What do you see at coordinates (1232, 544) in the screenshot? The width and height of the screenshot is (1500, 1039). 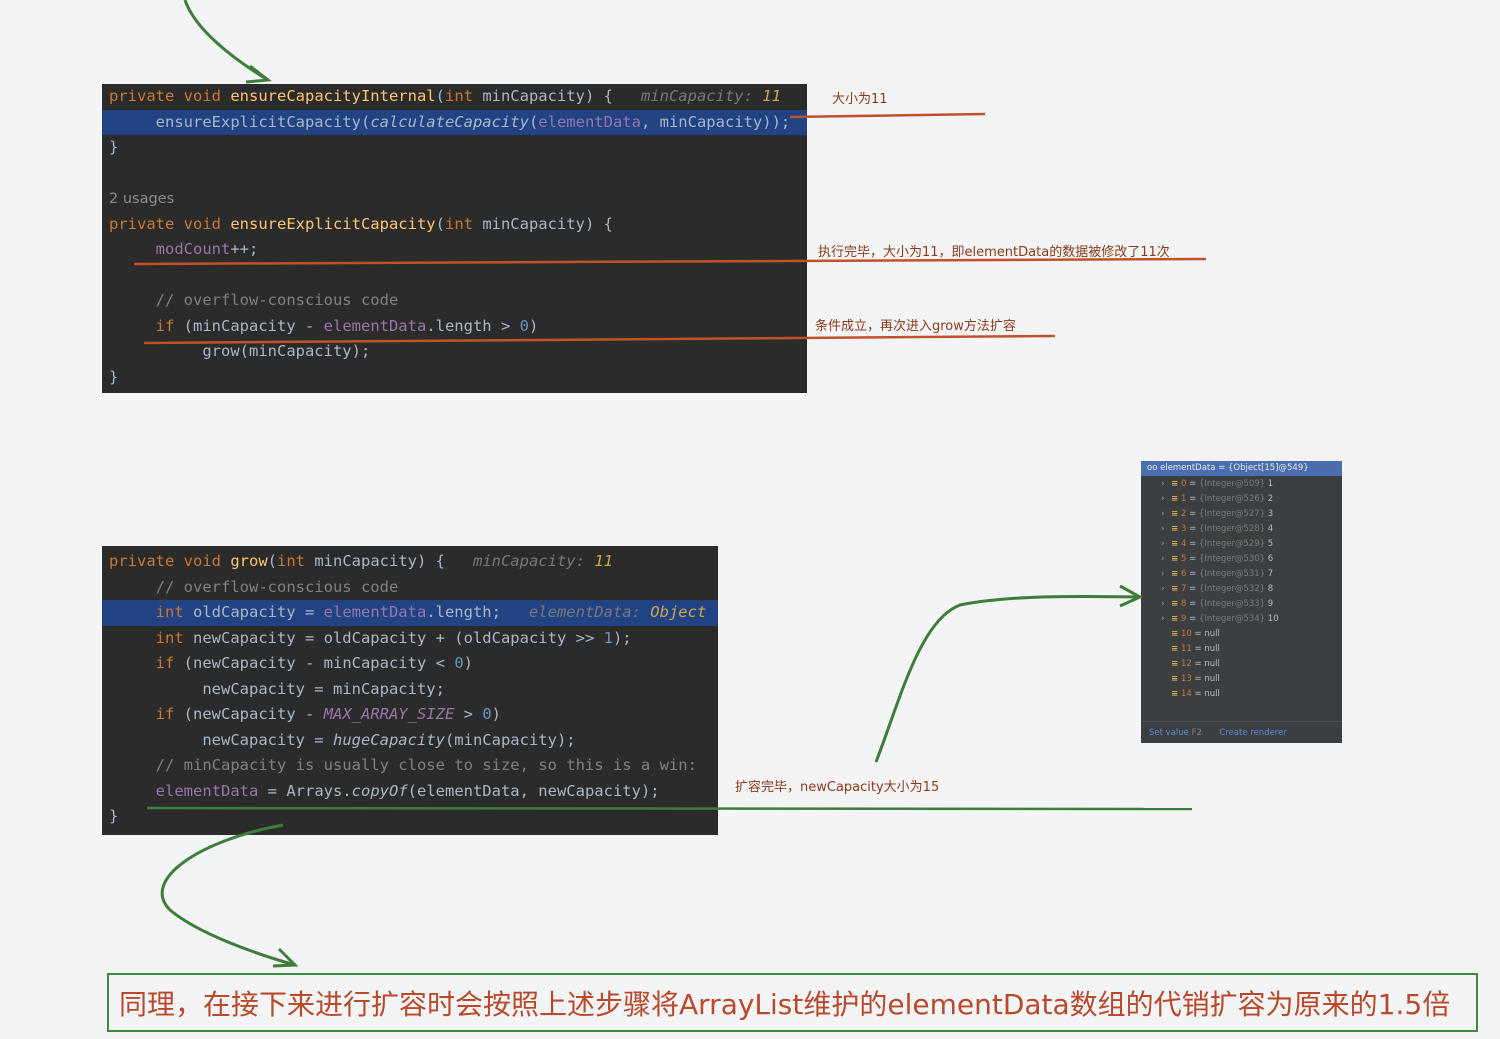 I see `item-reference: {Integer@529}` at bounding box center [1232, 544].